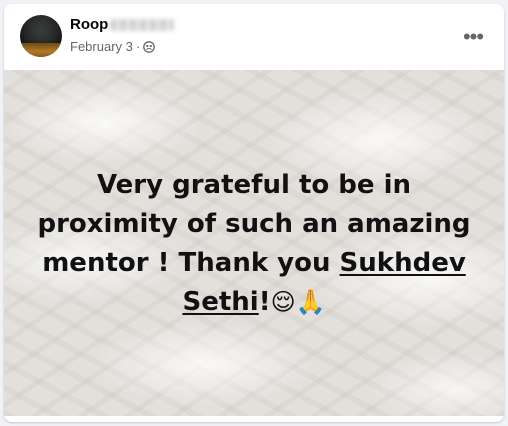  What do you see at coordinates (142, 24) in the screenshot?
I see `redacted-name-blur` at bounding box center [142, 24].